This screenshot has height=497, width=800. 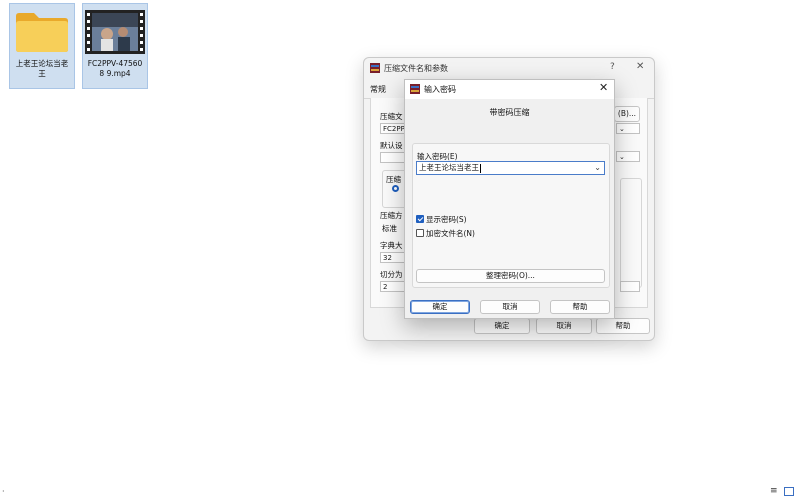 I want to click on method-label: 压缩方, so click(x=391, y=215).